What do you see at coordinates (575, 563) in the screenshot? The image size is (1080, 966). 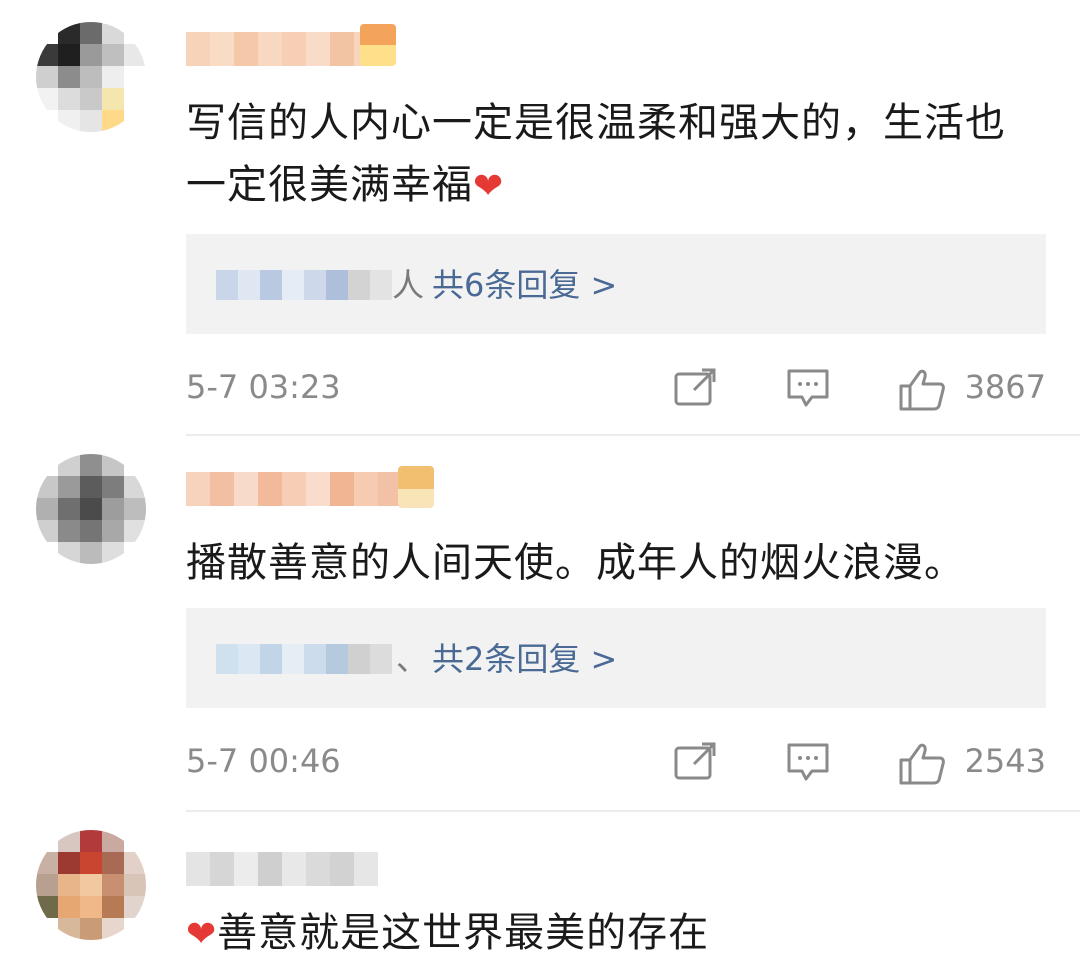 I see `comment-text: 播散善意的人间天使。成年人的烟火浪漫。` at bounding box center [575, 563].